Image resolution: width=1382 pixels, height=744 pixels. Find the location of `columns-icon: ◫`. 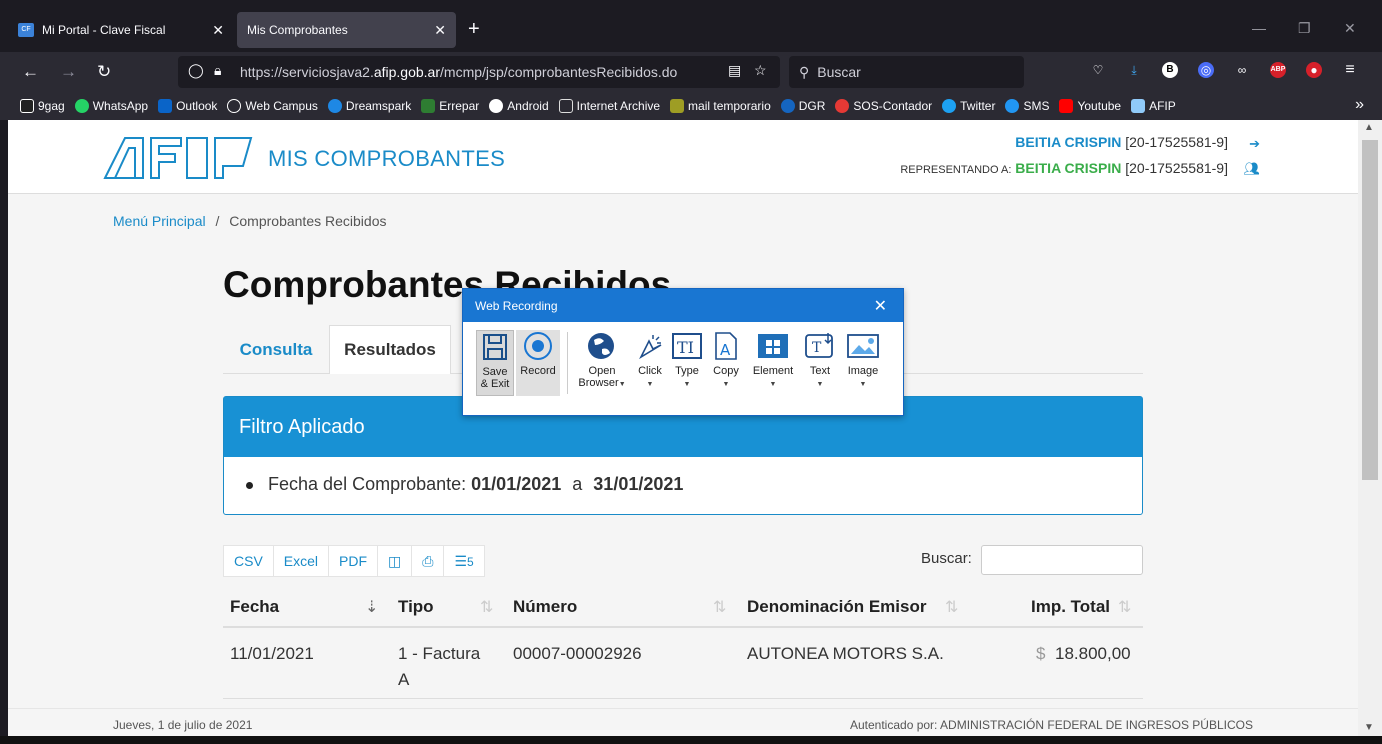

columns-icon: ◫ is located at coordinates (395, 561).